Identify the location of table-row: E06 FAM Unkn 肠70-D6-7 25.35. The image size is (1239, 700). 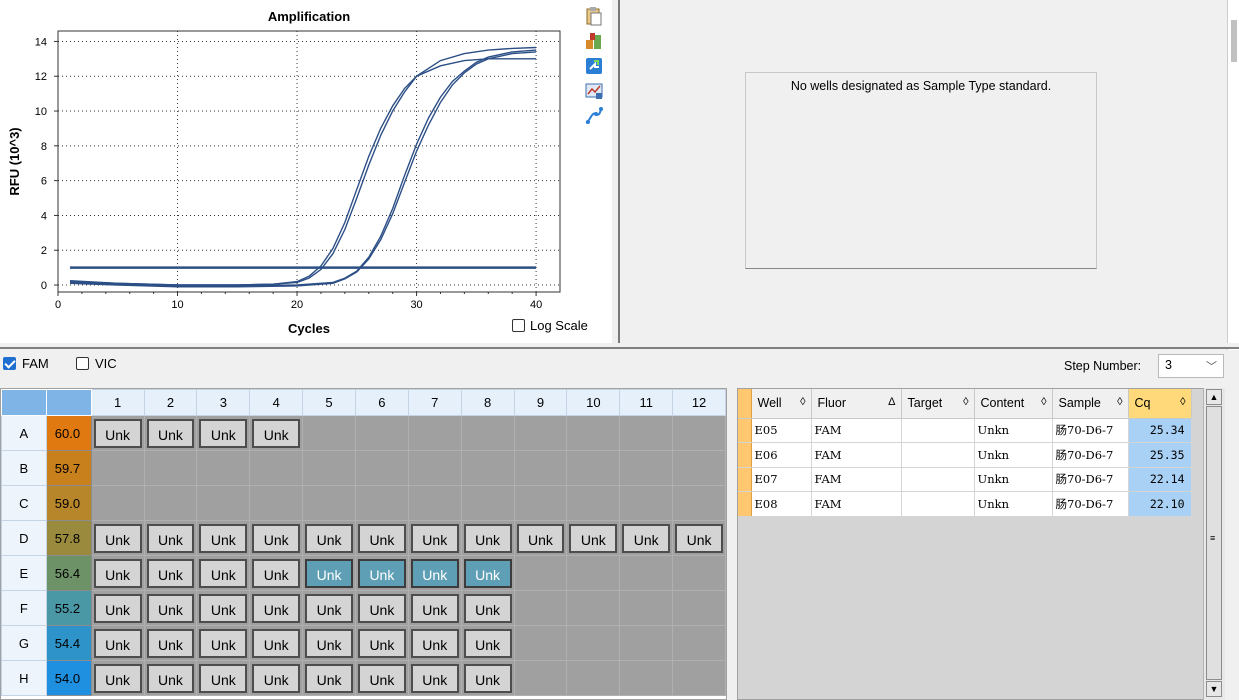
(965, 455).